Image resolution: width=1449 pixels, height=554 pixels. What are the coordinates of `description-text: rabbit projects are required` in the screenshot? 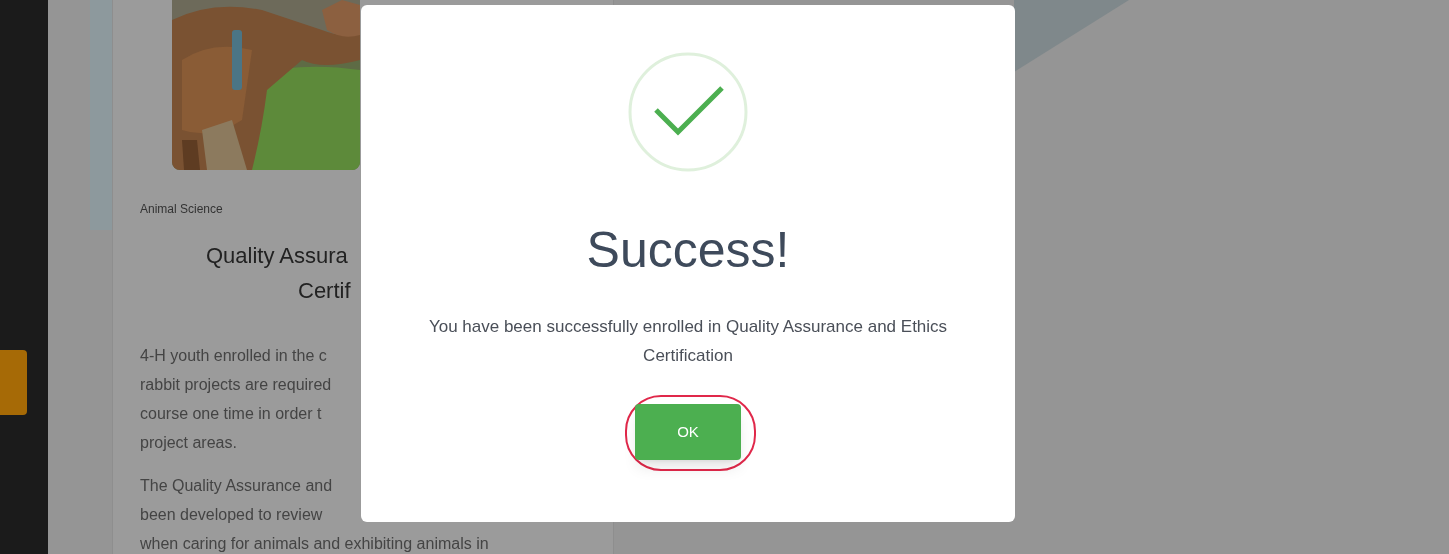 It's located at (236, 385).